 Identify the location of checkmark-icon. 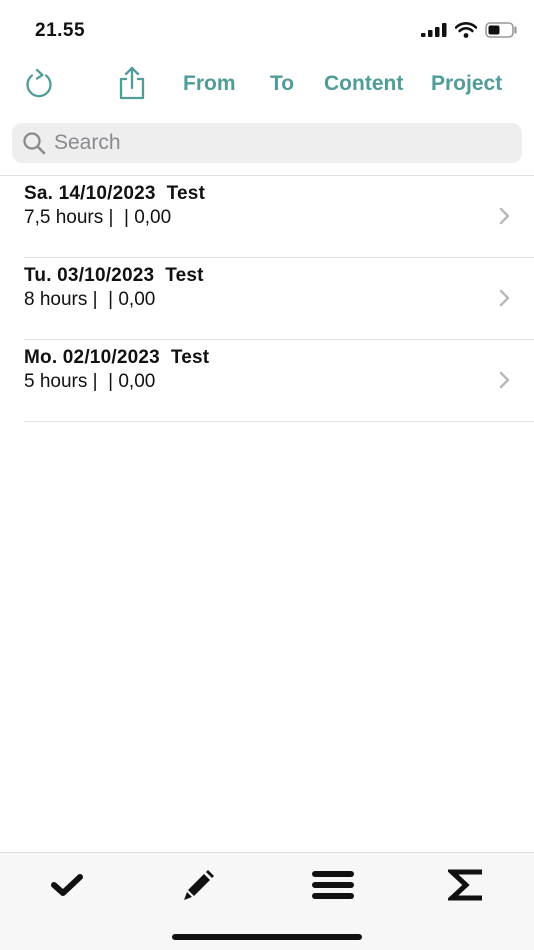
(67, 885).